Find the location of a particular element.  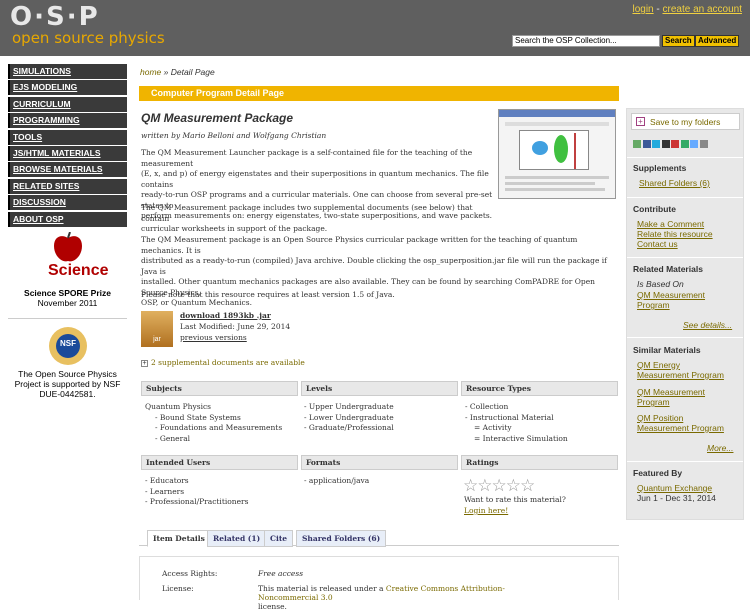

related-qm-measurement-link-line2: Program is located at coordinates (653, 305).